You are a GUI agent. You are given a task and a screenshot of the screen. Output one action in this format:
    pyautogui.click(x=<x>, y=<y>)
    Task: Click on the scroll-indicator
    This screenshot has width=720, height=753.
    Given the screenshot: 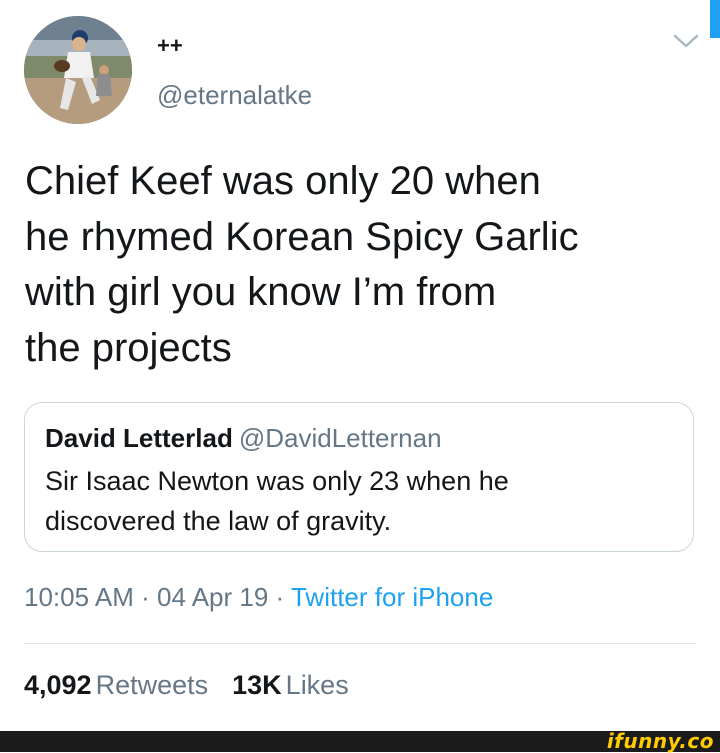 What is the action you would take?
    pyautogui.click(x=715, y=19)
    